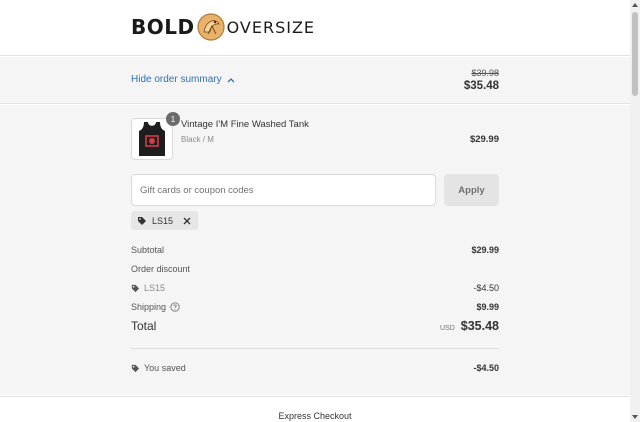 This screenshot has height=422, width=640. Describe the element at coordinates (635, 417) in the screenshot. I see `scroll-down-arrow-icon` at that location.